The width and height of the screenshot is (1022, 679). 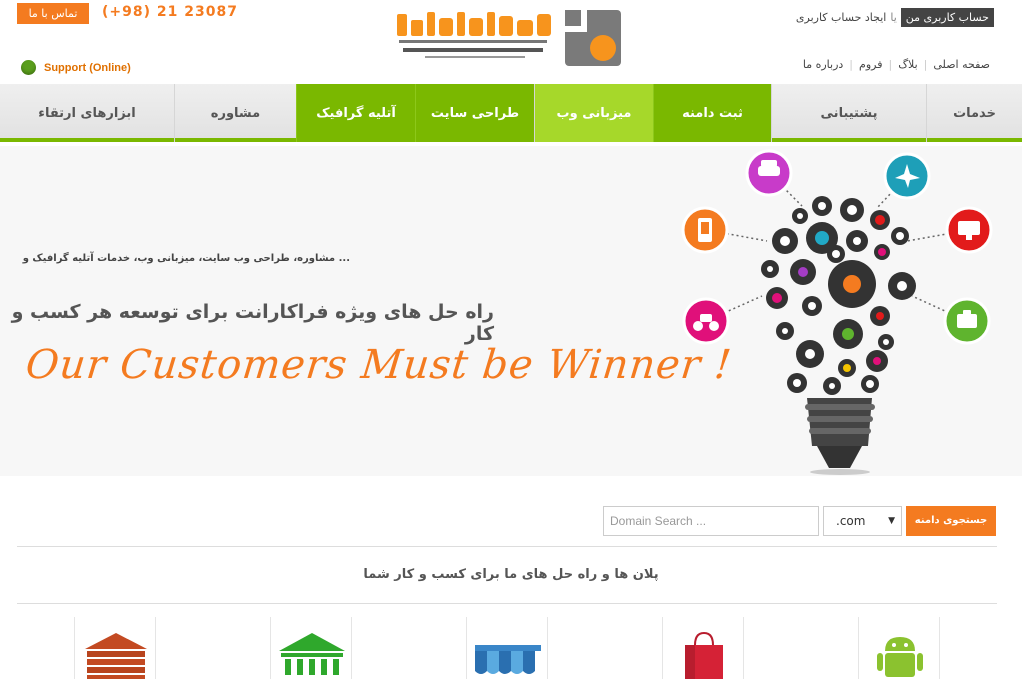 I want to click on domain-search-bar: جستجوی دامنه .com ▼, so click(x=511, y=521).